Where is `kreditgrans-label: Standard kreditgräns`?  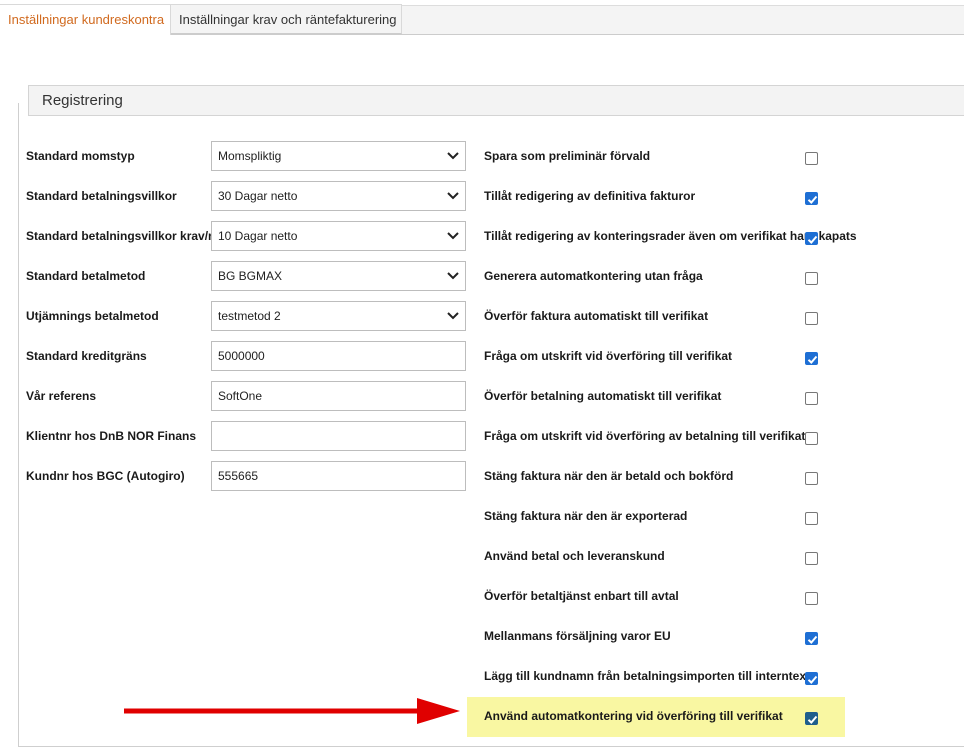
kreditgrans-label: Standard kreditgräns is located at coordinates (86, 356).